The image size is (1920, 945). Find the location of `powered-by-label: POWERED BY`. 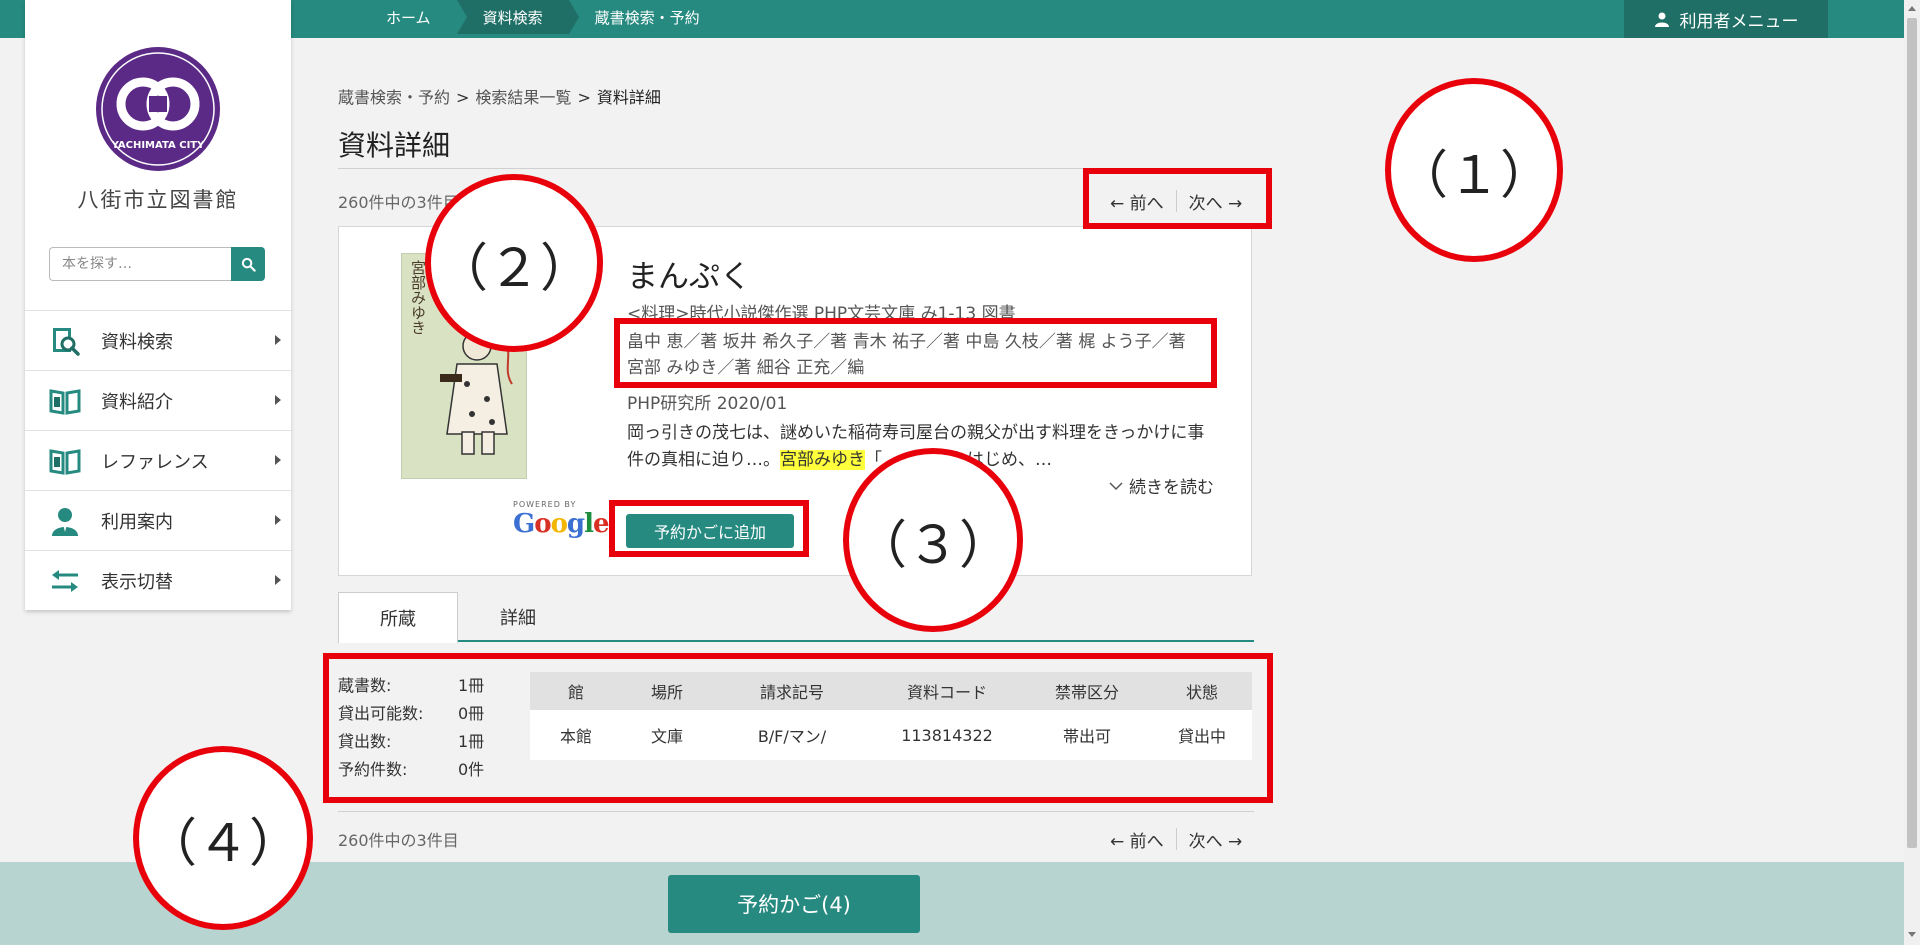

powered-by-label: POWERED BY is located at coordinates (545, 504).